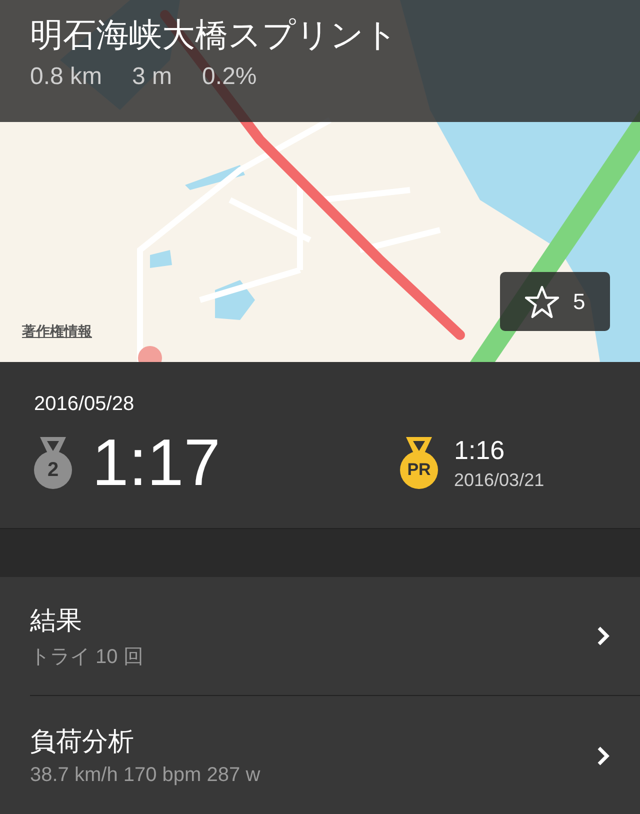 The image size is (640, 814). What do you see at coordinates (480, 450) in the screenshot?
I see `pr-time: 1:16` at bounding box center [480, 450].